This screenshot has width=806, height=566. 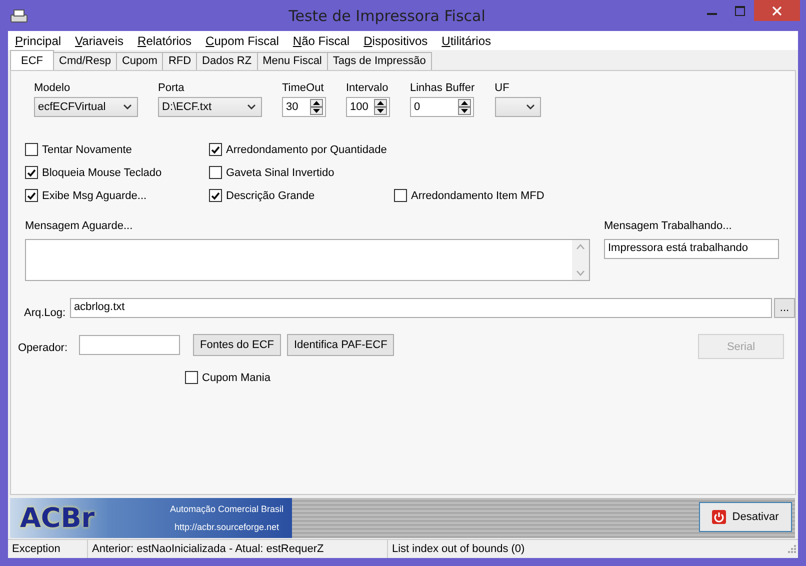 What do you see at coordinates (712, 14) in the screenshot?
I see `minimize-icon` at bounding box center [712, 14].